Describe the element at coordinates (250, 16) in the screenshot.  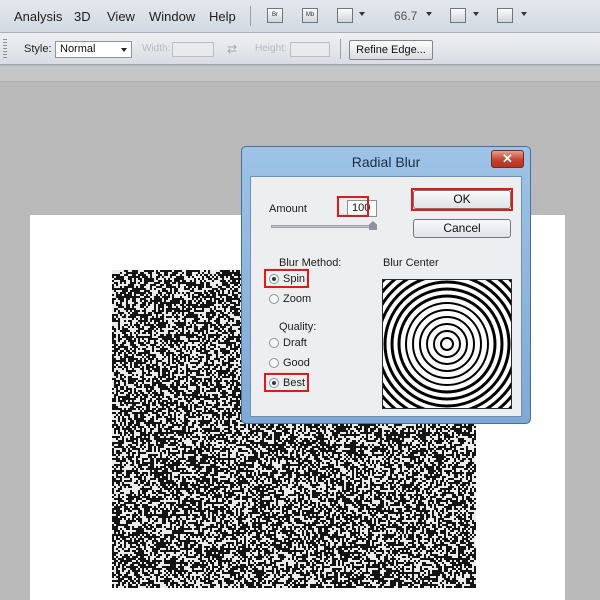
I see `menu-separator` at that location.